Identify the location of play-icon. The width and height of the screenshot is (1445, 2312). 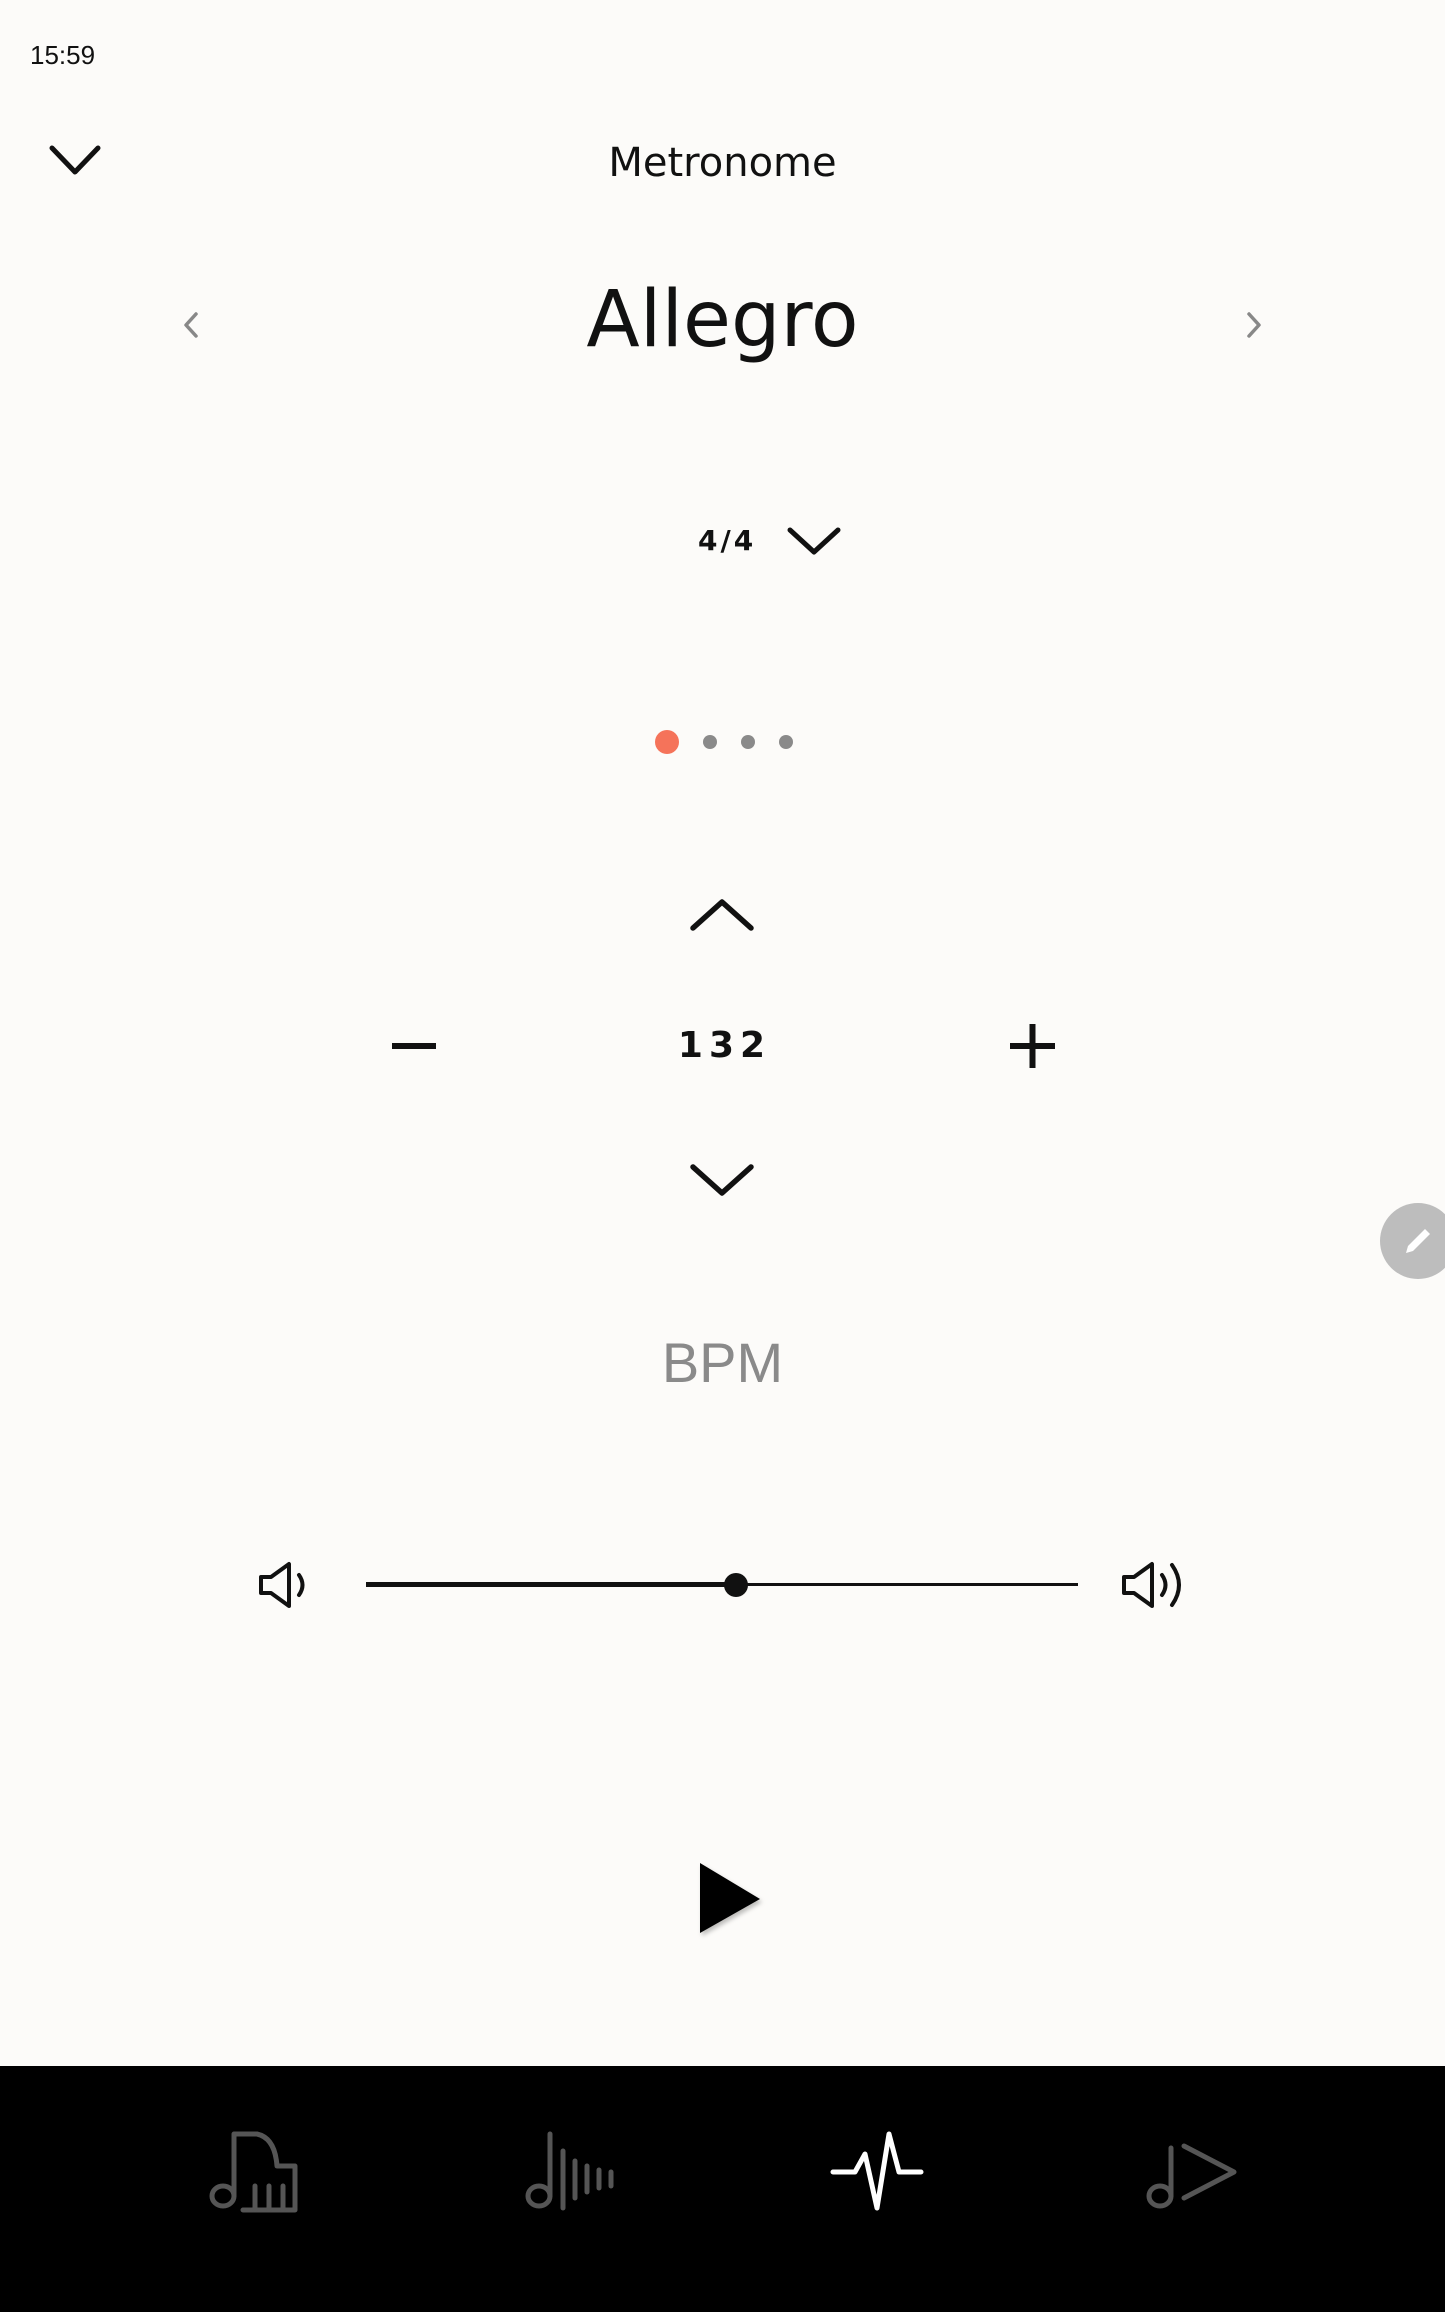
(730, 1898).